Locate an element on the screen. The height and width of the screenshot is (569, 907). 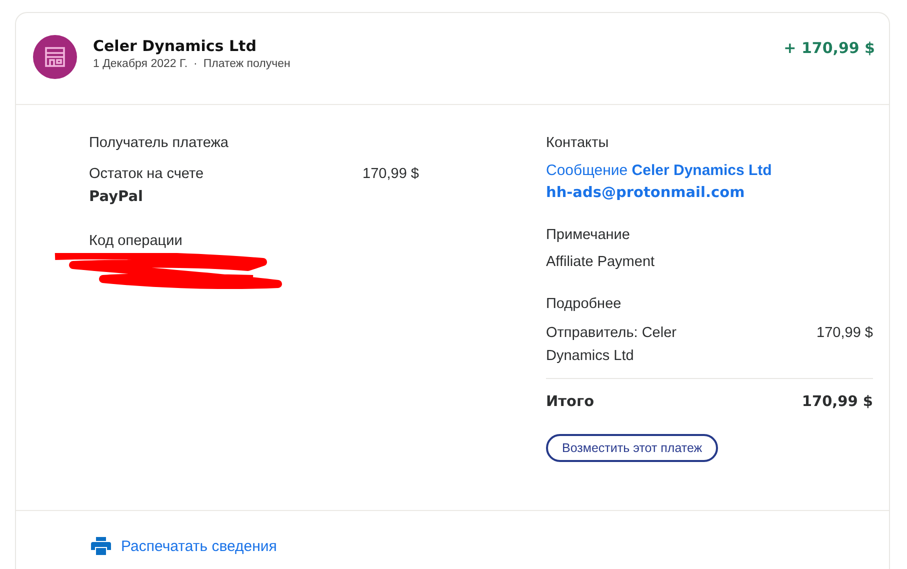
total-label: Итого is located at coordinates (570, 402).